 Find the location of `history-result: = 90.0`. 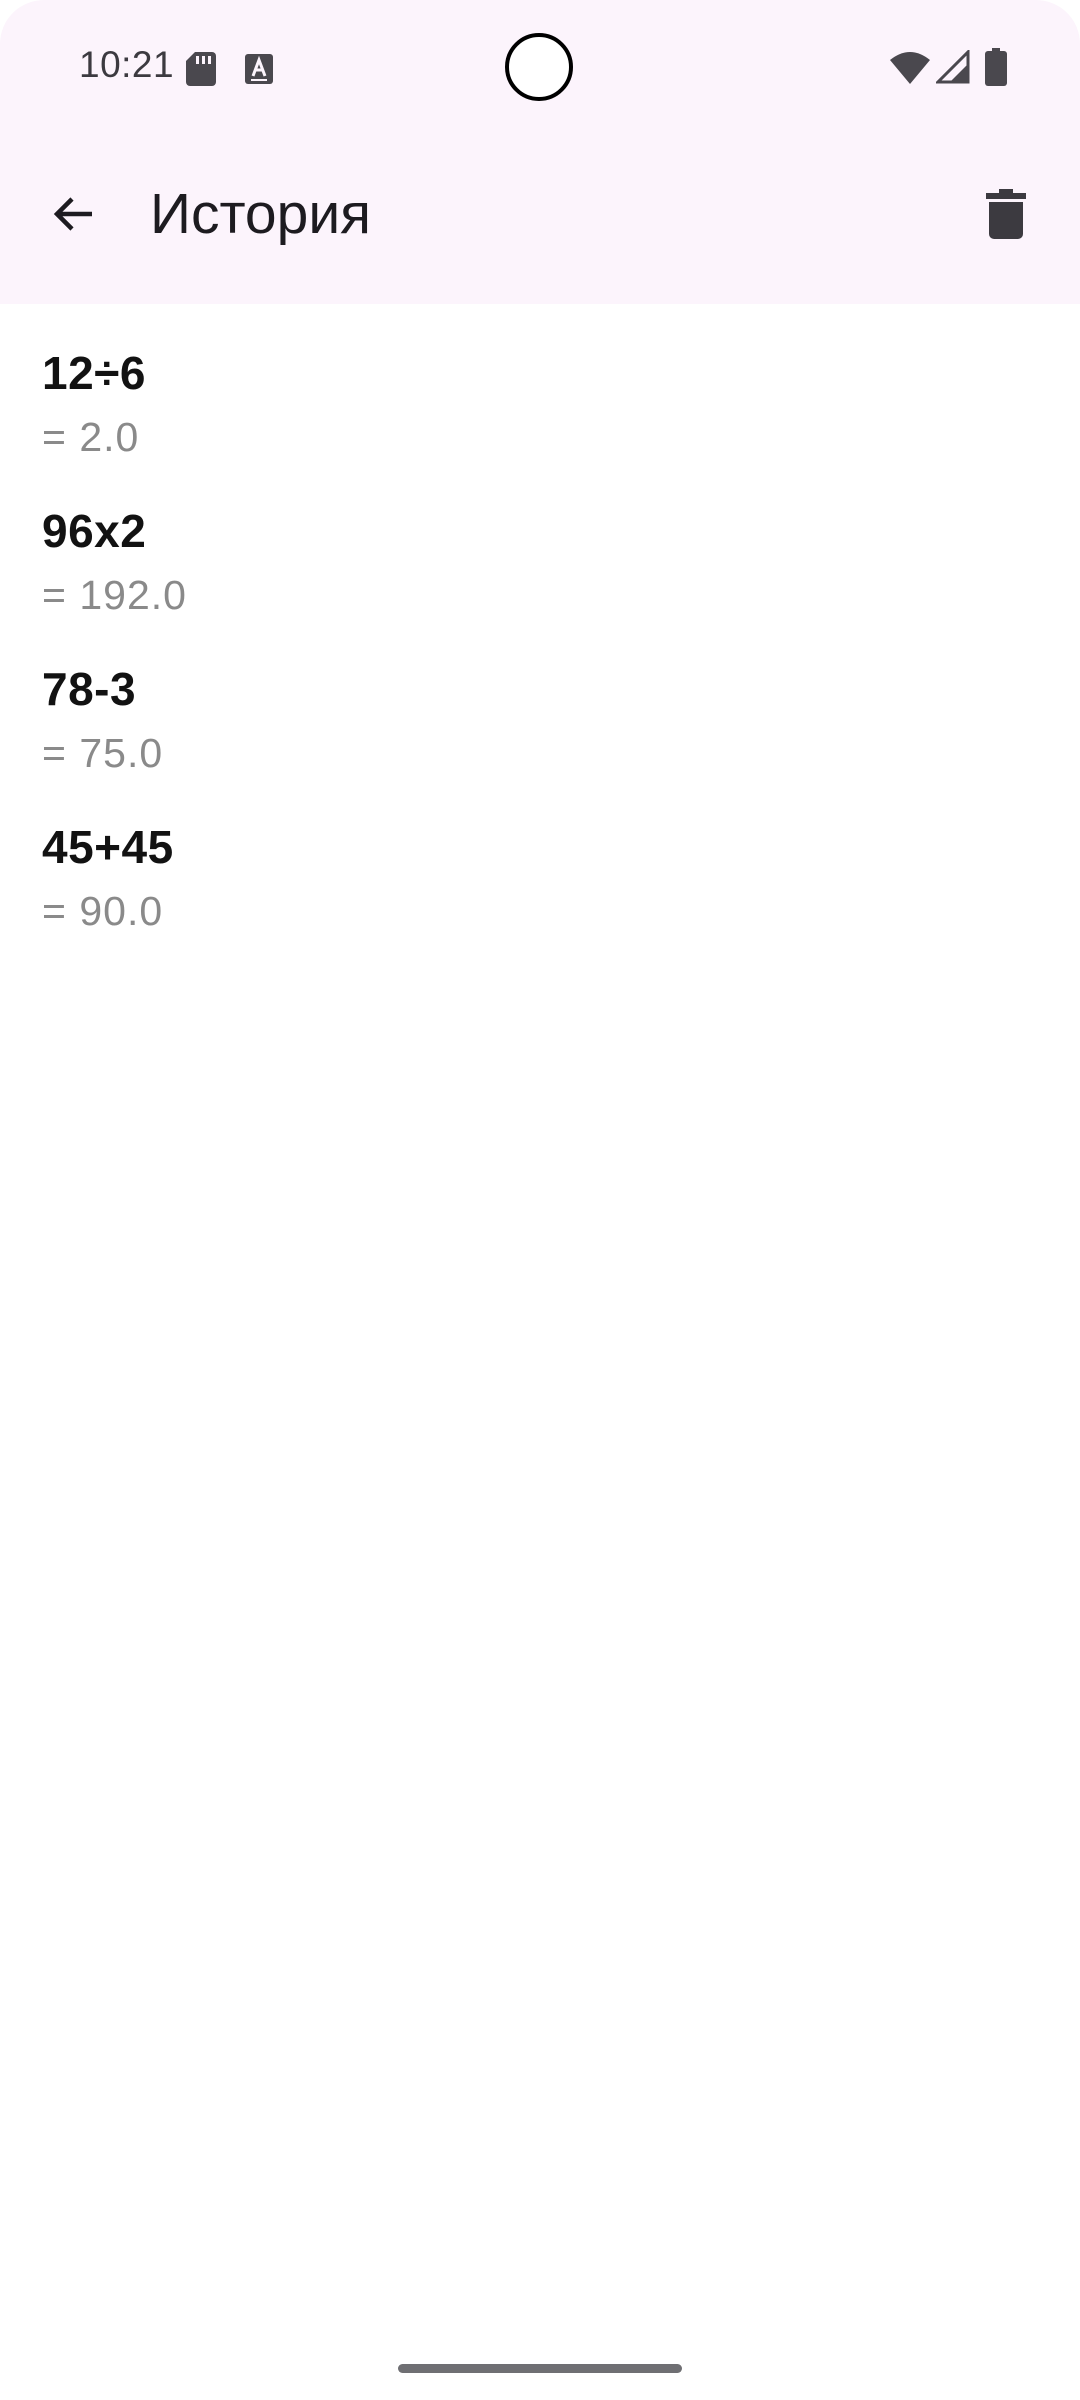

history-result: = 90.0 is located at coordinates (103, 911).